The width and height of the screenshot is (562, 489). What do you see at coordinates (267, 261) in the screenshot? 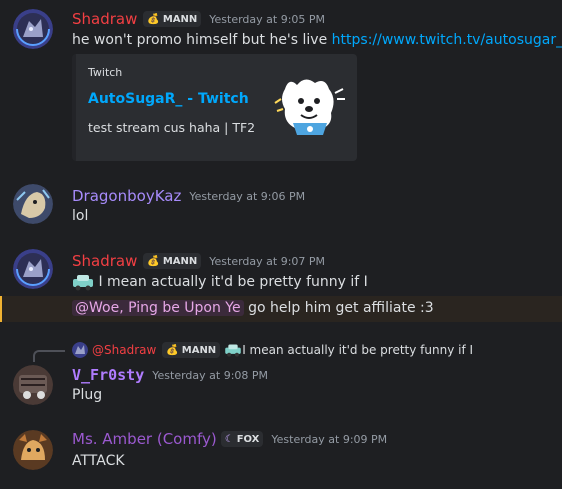
I see `timestamp: Yesterday at 9:07 PM` at bounding box center [267, 261].